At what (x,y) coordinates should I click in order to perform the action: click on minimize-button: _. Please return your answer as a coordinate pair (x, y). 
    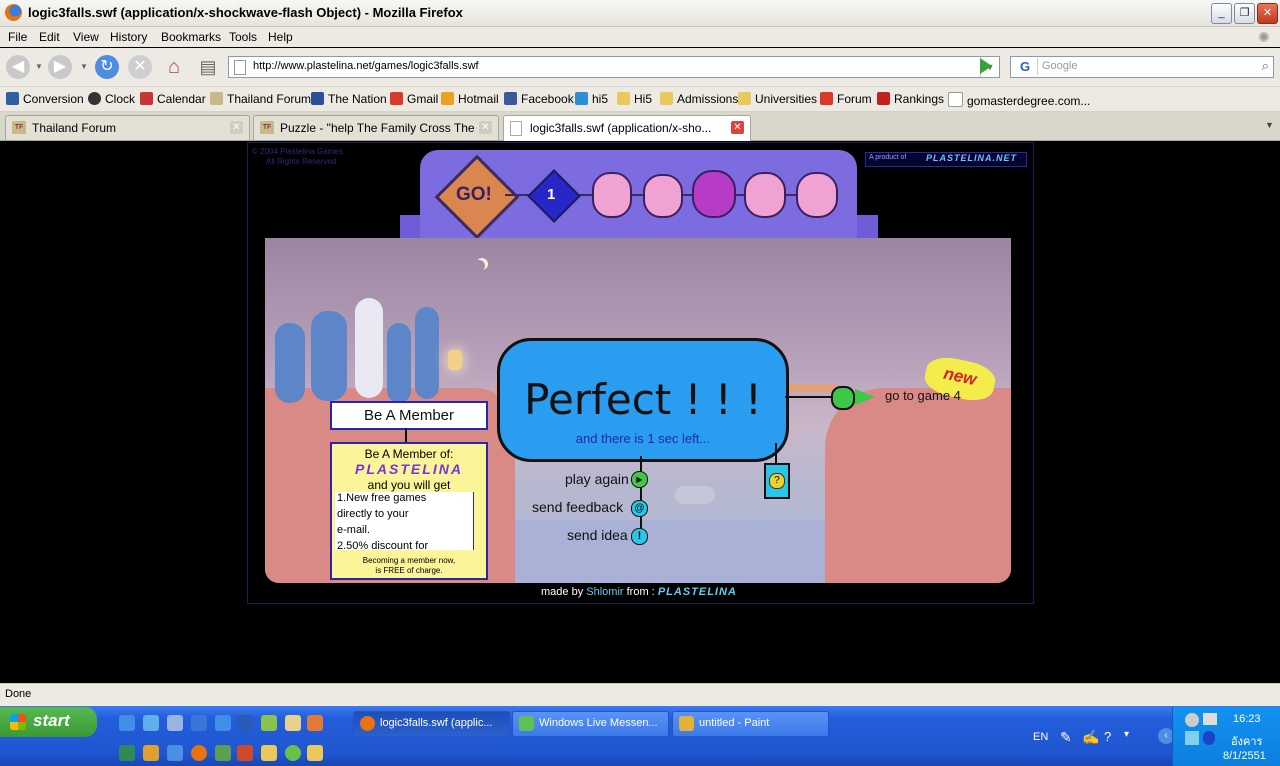
    Looking at the image, I should click on (1221, 13).